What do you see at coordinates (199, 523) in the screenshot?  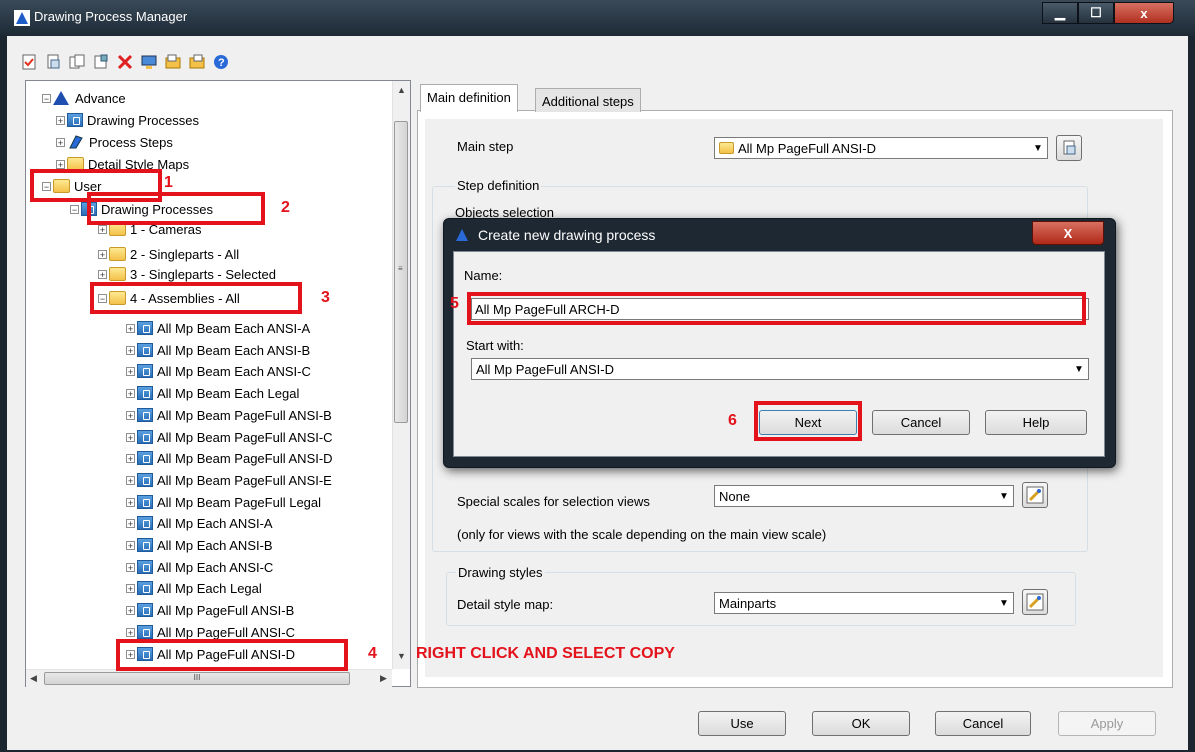 I see `tree-process-item: + All Mp Each ANSI-A` at bounding box center [199, 523].